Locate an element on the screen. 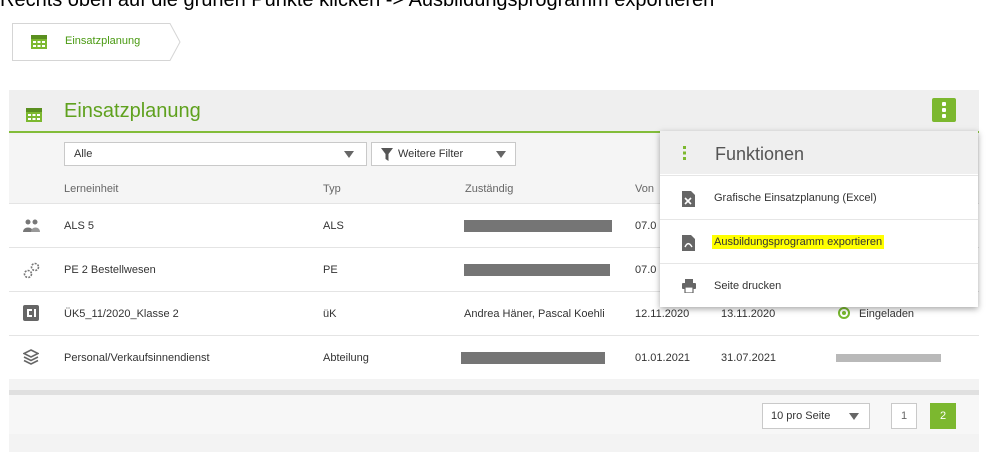 The image size is (986, 459). page-button-2-current: 2 is located at coordinates (943, 416).